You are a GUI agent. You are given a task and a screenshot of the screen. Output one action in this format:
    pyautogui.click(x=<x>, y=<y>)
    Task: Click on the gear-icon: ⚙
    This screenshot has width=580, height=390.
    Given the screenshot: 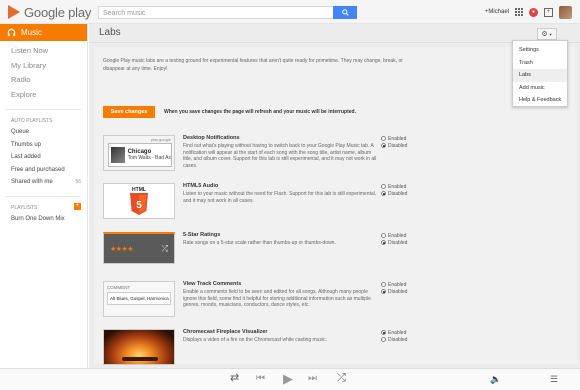 What is the action you would take?
    pyautogui.click(x=544, y=34)
    